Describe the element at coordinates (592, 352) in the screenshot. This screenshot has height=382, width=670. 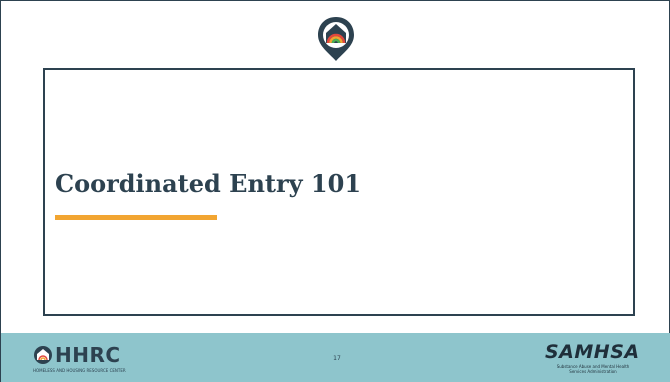
I see `samhsa-logo-text: SAMHSA` at that location.